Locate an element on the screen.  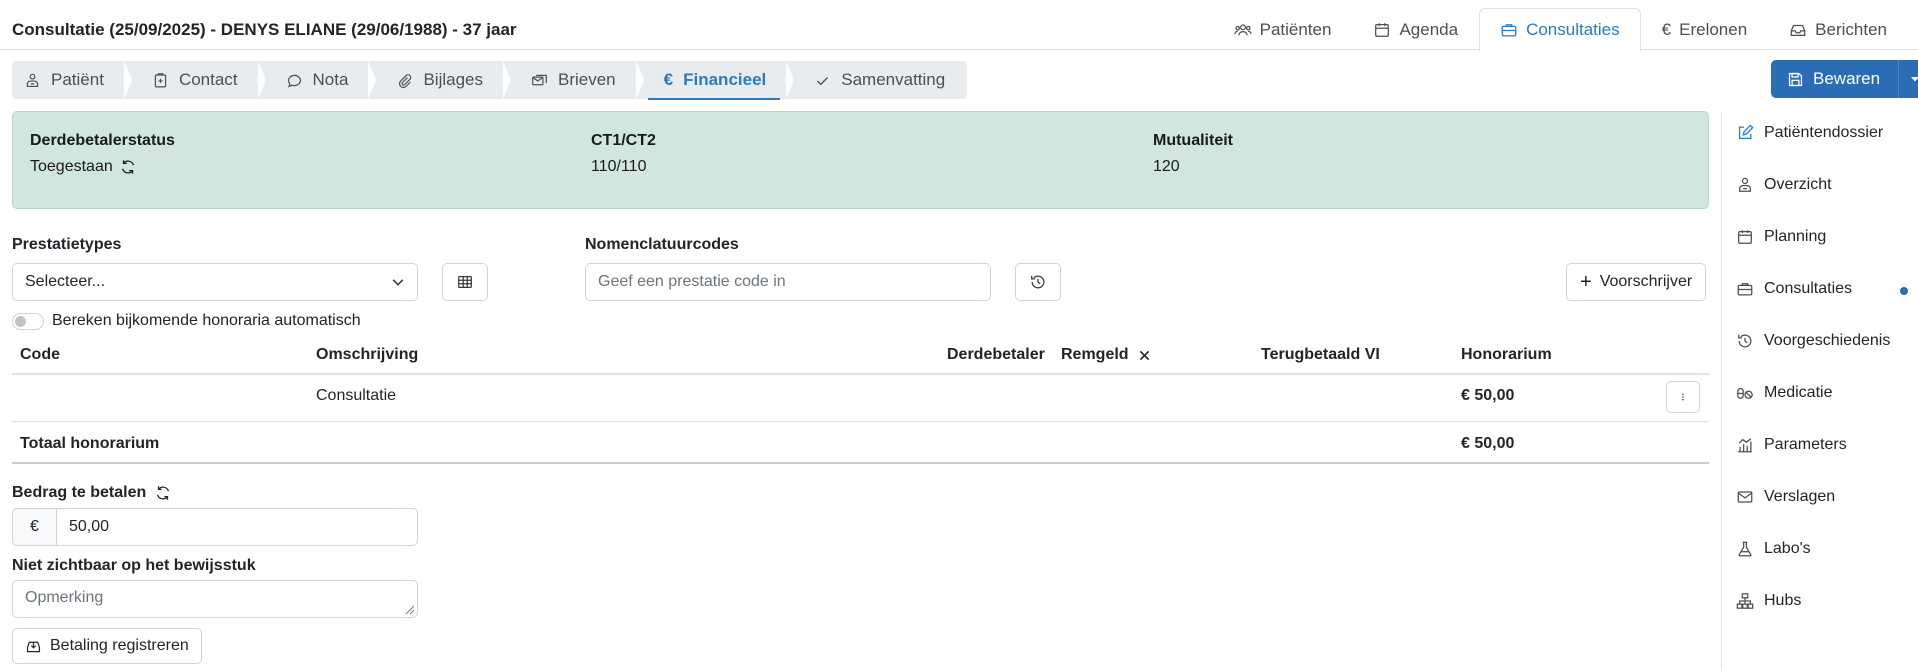
history-button is located at coordinates (1038, 282).